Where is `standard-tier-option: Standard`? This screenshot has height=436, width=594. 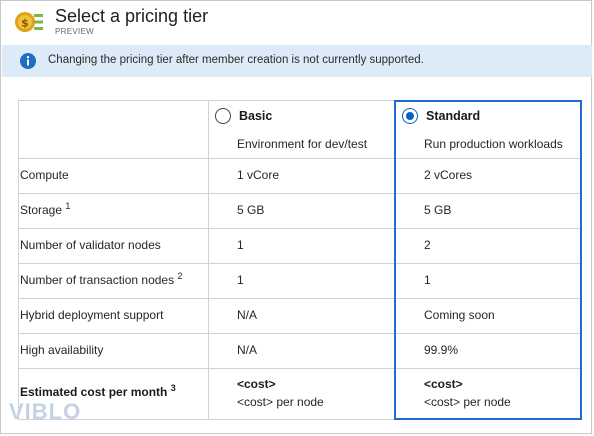
standard-tier-option: Standard is located at coordinates (441, 116).